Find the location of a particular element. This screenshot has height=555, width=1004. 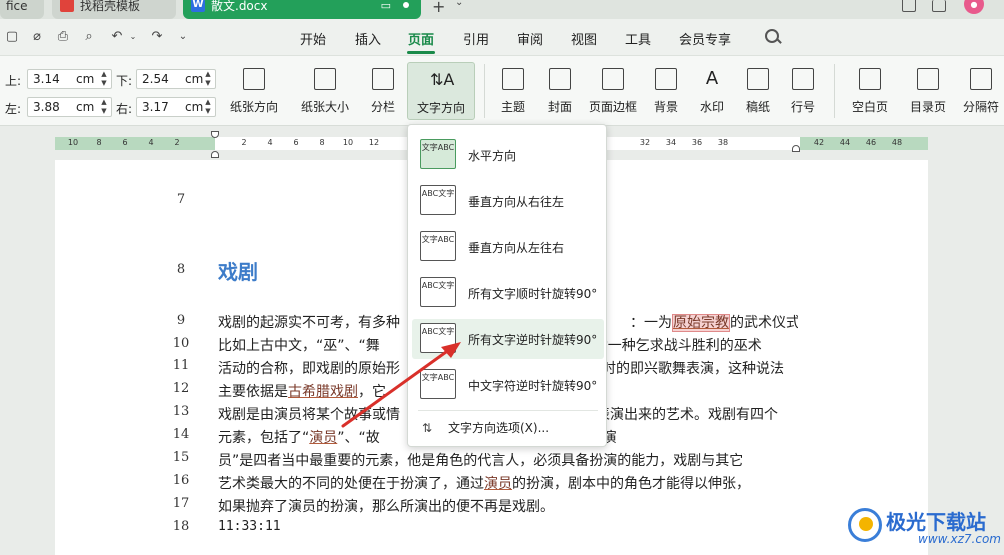

text-direction-rotate-cw: ABC文字 所有文字顺时针旋转90° is located at coordinates (508, 293).